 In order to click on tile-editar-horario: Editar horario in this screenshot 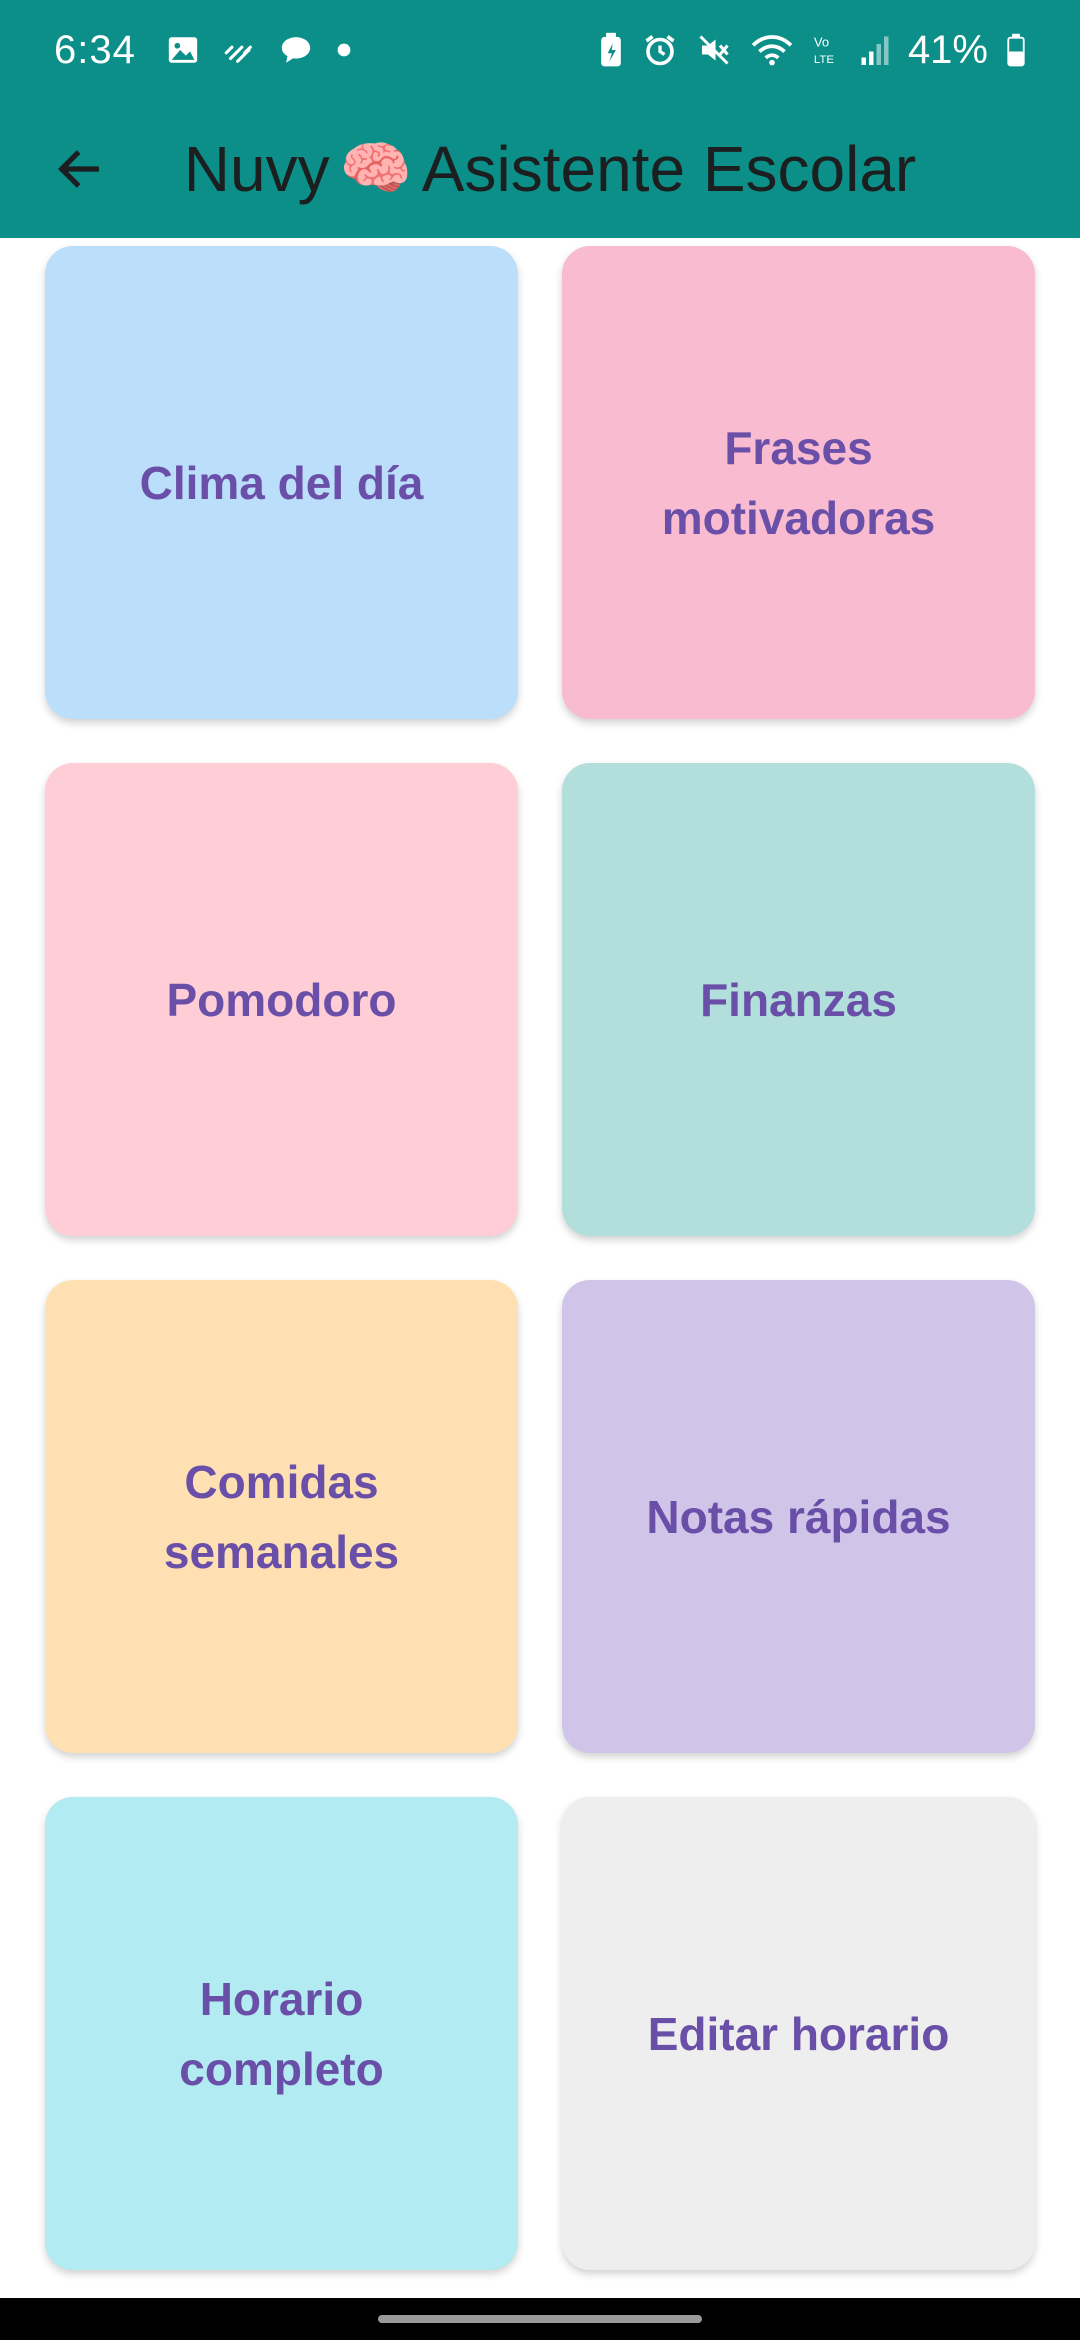, I will do `click(798, 2033)`.